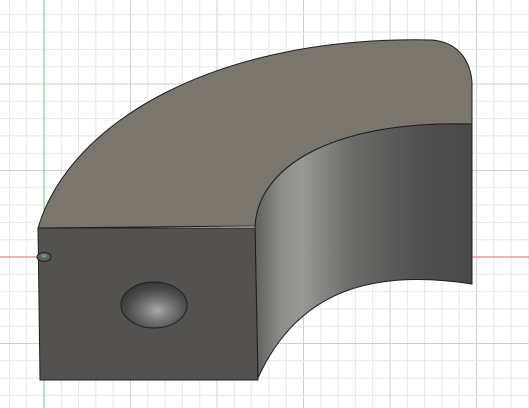  What do you see at coordinates (44, 257) in the screenshot?
I see `origin-point-icon` at bounding box center [44, 257].